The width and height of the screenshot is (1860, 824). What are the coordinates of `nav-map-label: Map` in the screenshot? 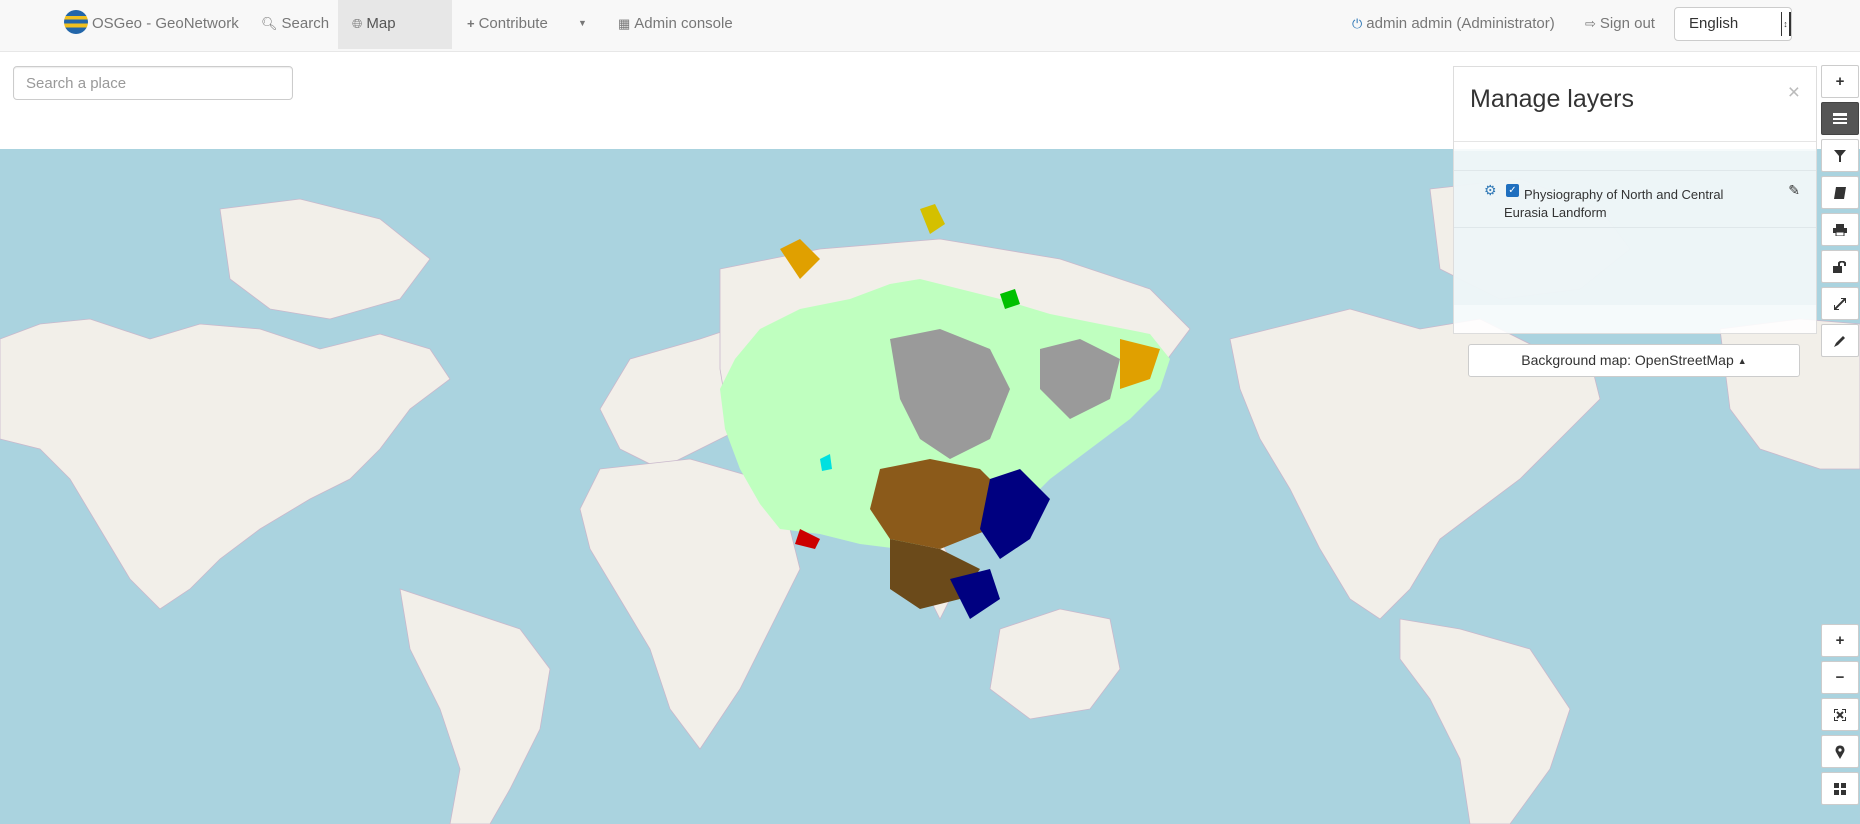 It's located at (381, 23).